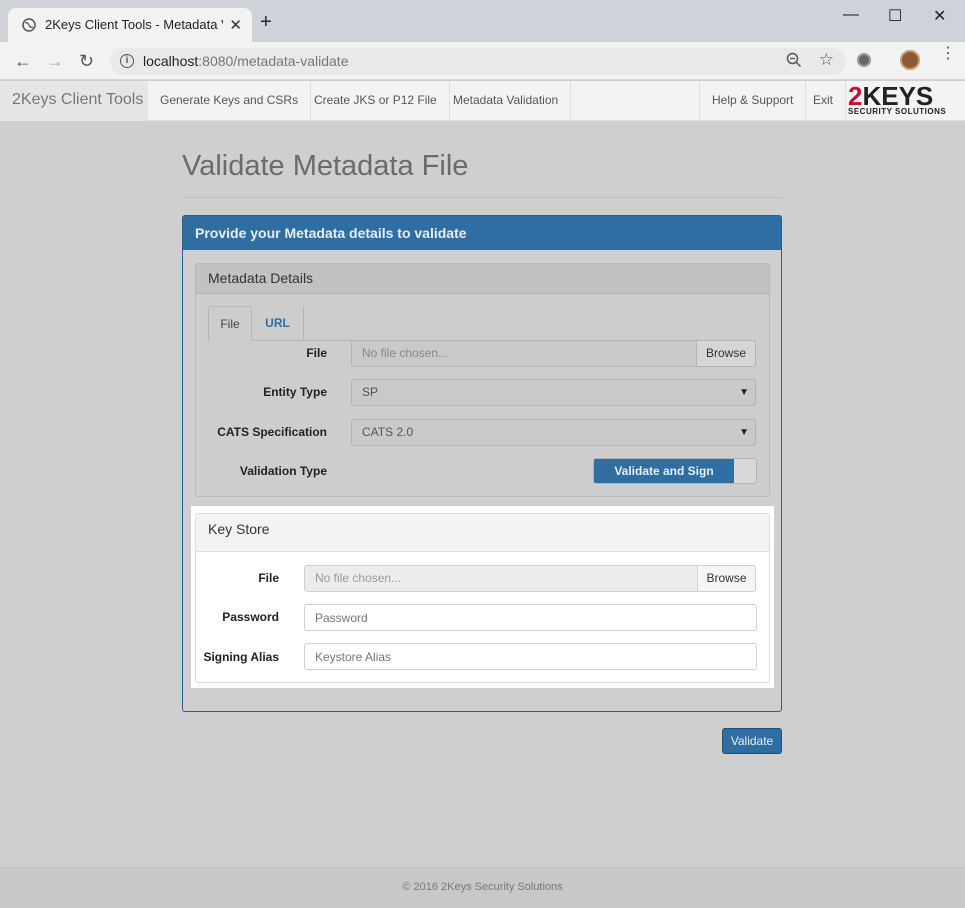 Image resolution: width=965 pixels, height=908 pixels. What do you see at coordinates (235, 25) in the screenshot?
I see `tab-close-icon: ✕` at bounding box center [235, 25].